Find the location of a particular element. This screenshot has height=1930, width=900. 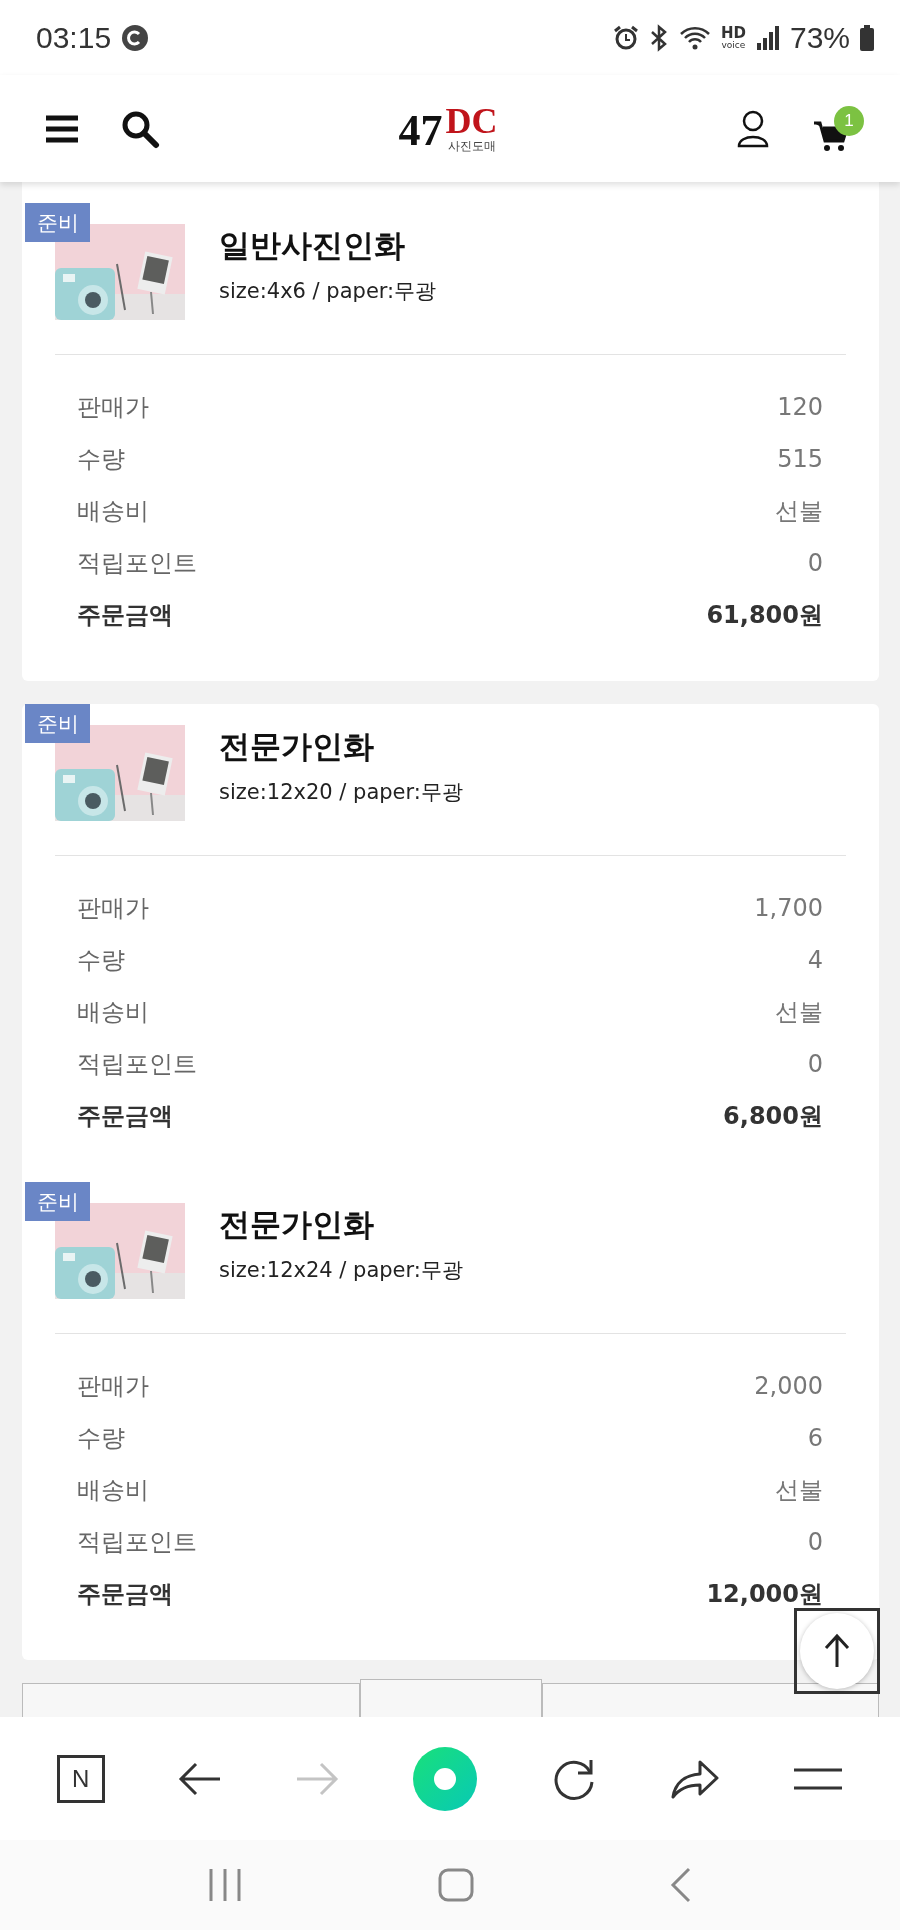

cart-count-badge: 1 is located at coordinates (849, 120).